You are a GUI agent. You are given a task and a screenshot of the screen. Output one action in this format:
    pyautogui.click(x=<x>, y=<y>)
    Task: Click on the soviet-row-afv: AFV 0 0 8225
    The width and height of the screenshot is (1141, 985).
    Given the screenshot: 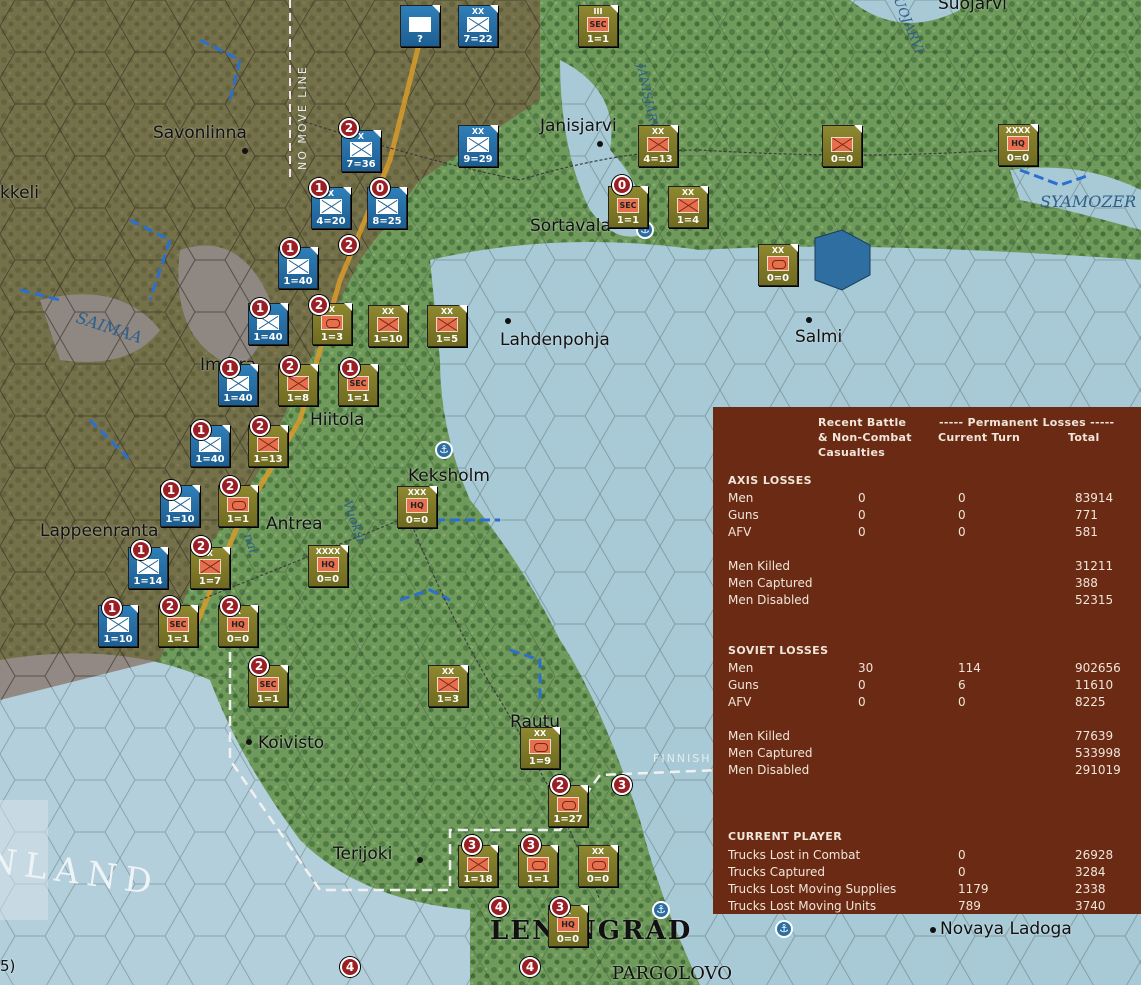 What is the action you would take?
    pyautogui.click(x=928, y=703)
    